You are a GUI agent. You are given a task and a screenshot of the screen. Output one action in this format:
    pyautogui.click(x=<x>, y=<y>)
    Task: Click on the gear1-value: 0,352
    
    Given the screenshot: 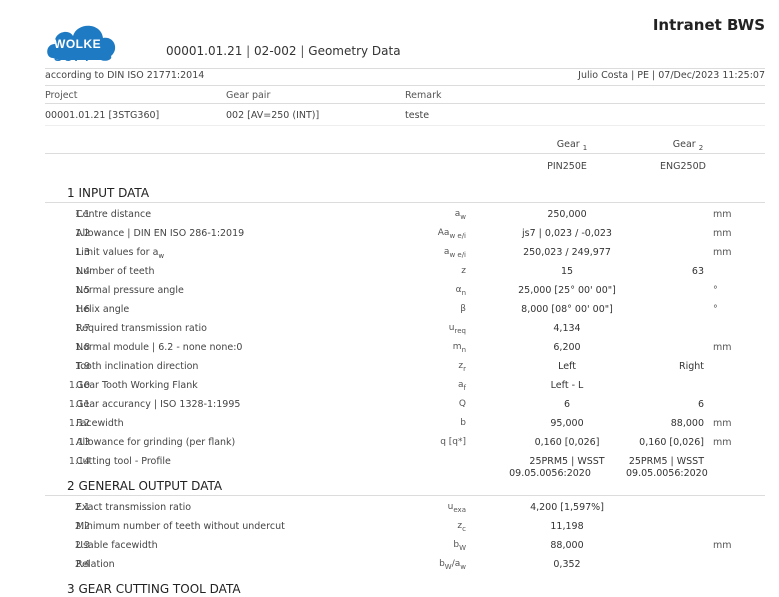 What is the action you would take?
    pyautogui.click(x=567, y=564)
    